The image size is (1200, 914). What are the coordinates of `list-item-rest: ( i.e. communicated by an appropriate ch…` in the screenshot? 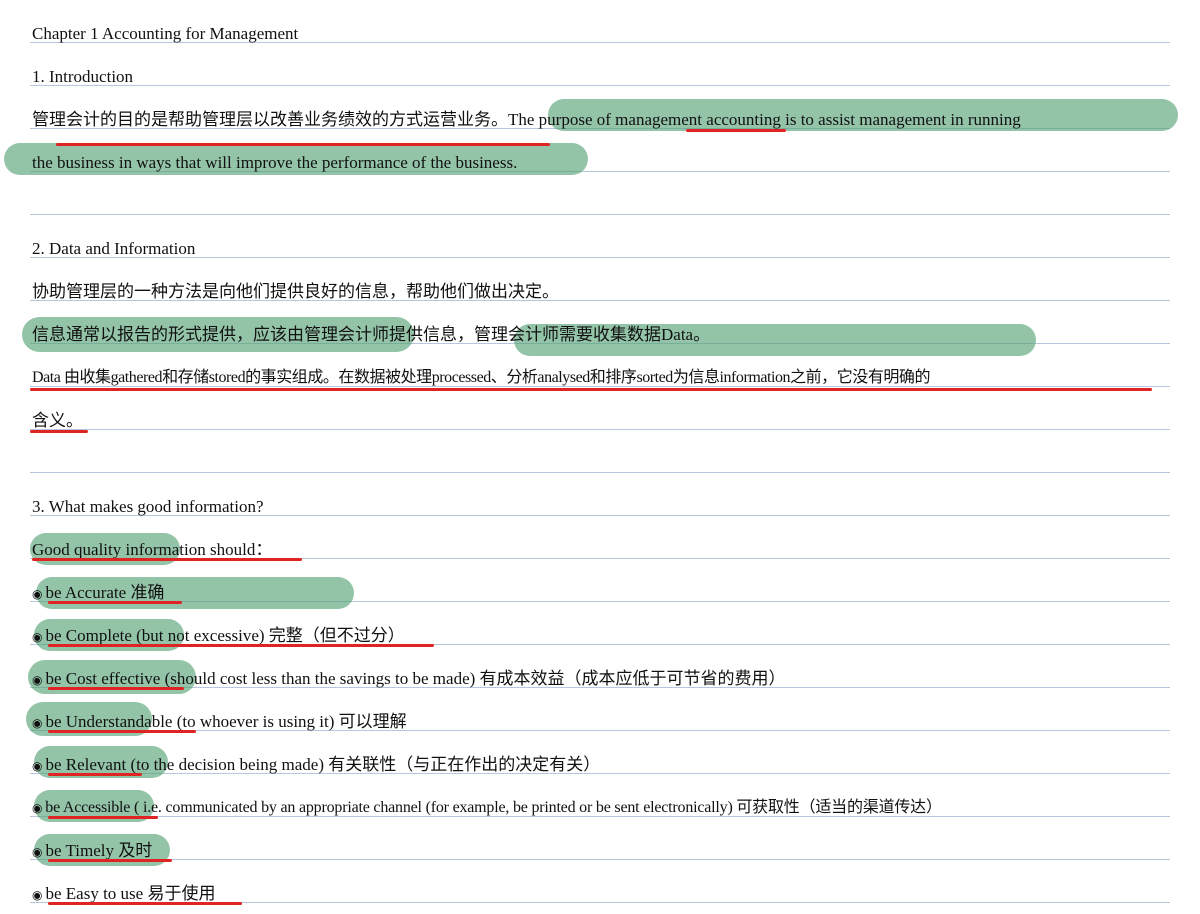 It's located at (536, 807).